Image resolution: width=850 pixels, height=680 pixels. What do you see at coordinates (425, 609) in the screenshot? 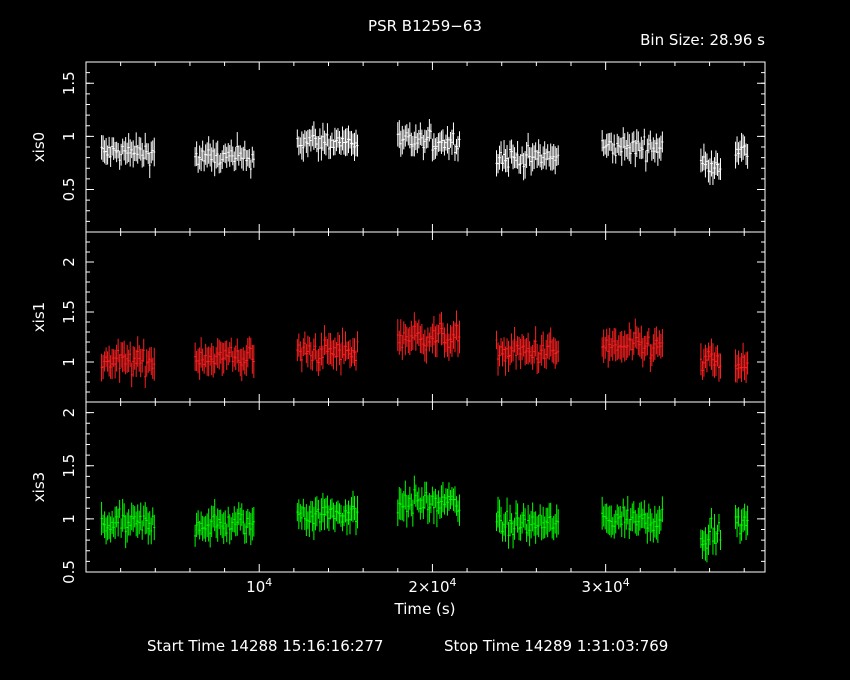
I see `x-axis-label: Time (s)` at bounding box center [425, 609].